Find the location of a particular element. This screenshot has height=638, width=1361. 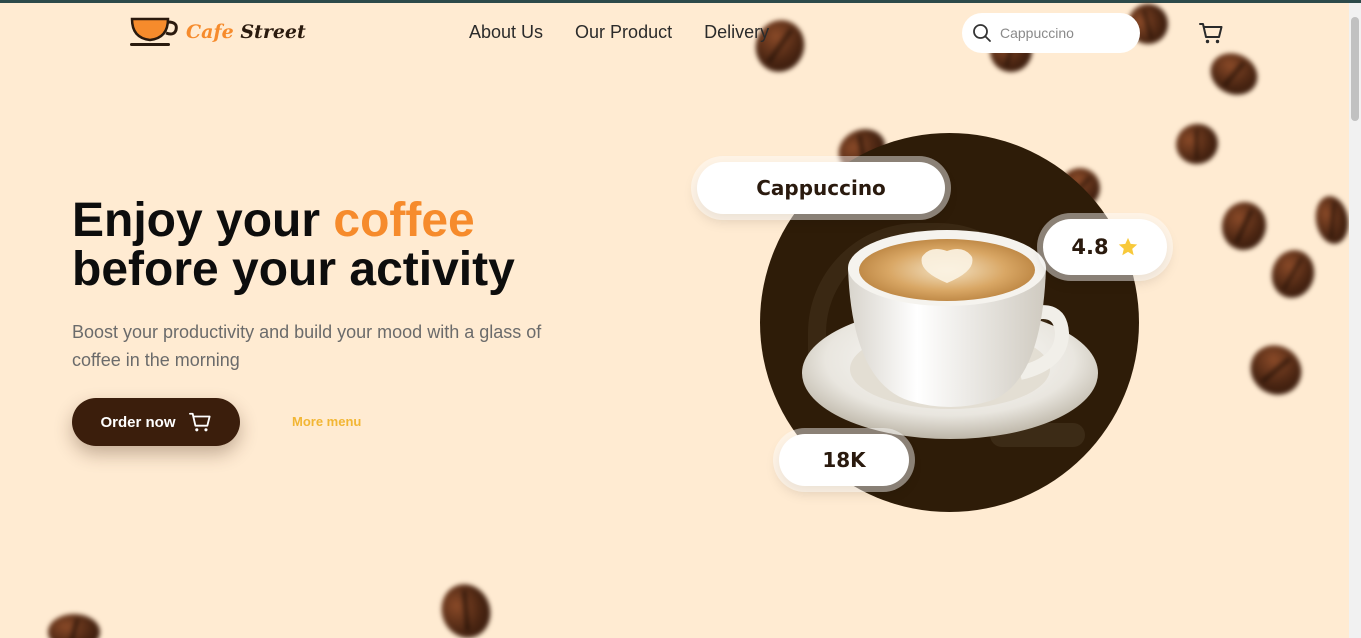

hero-title: Enjoy your coffee before your activity is located at coordinates (293, 245).